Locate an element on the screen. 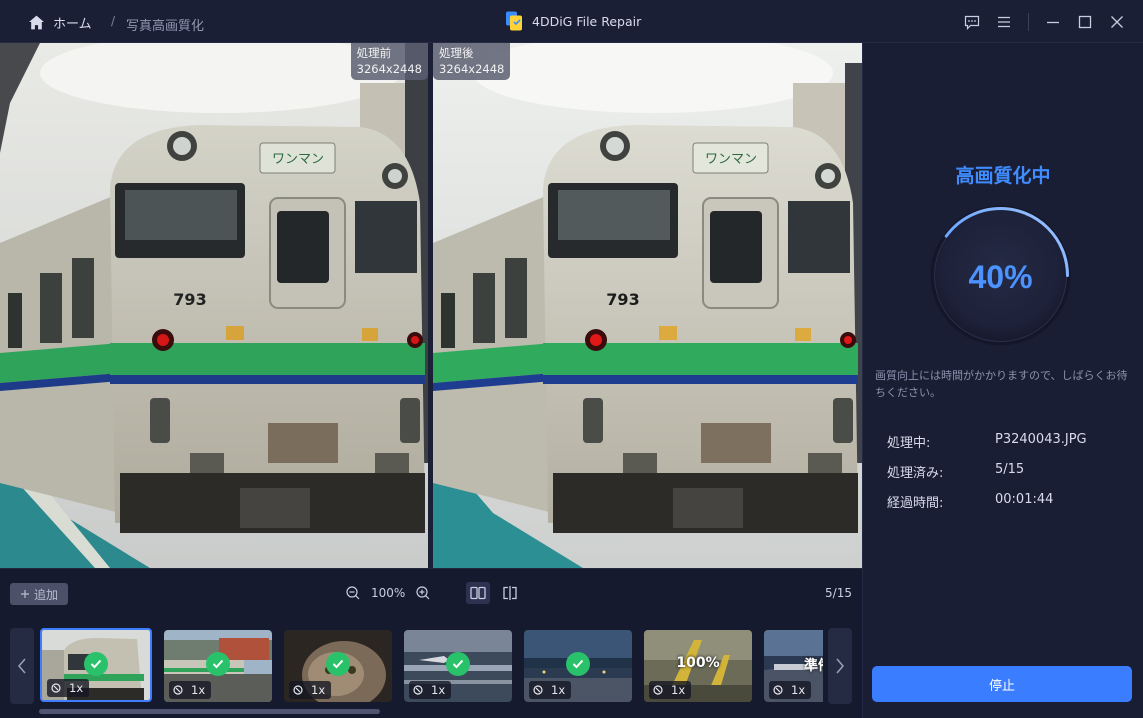 This screenshot has height=718, width=1143. thumbnail-item: 100% 1x is located at coordinates (698, 666).